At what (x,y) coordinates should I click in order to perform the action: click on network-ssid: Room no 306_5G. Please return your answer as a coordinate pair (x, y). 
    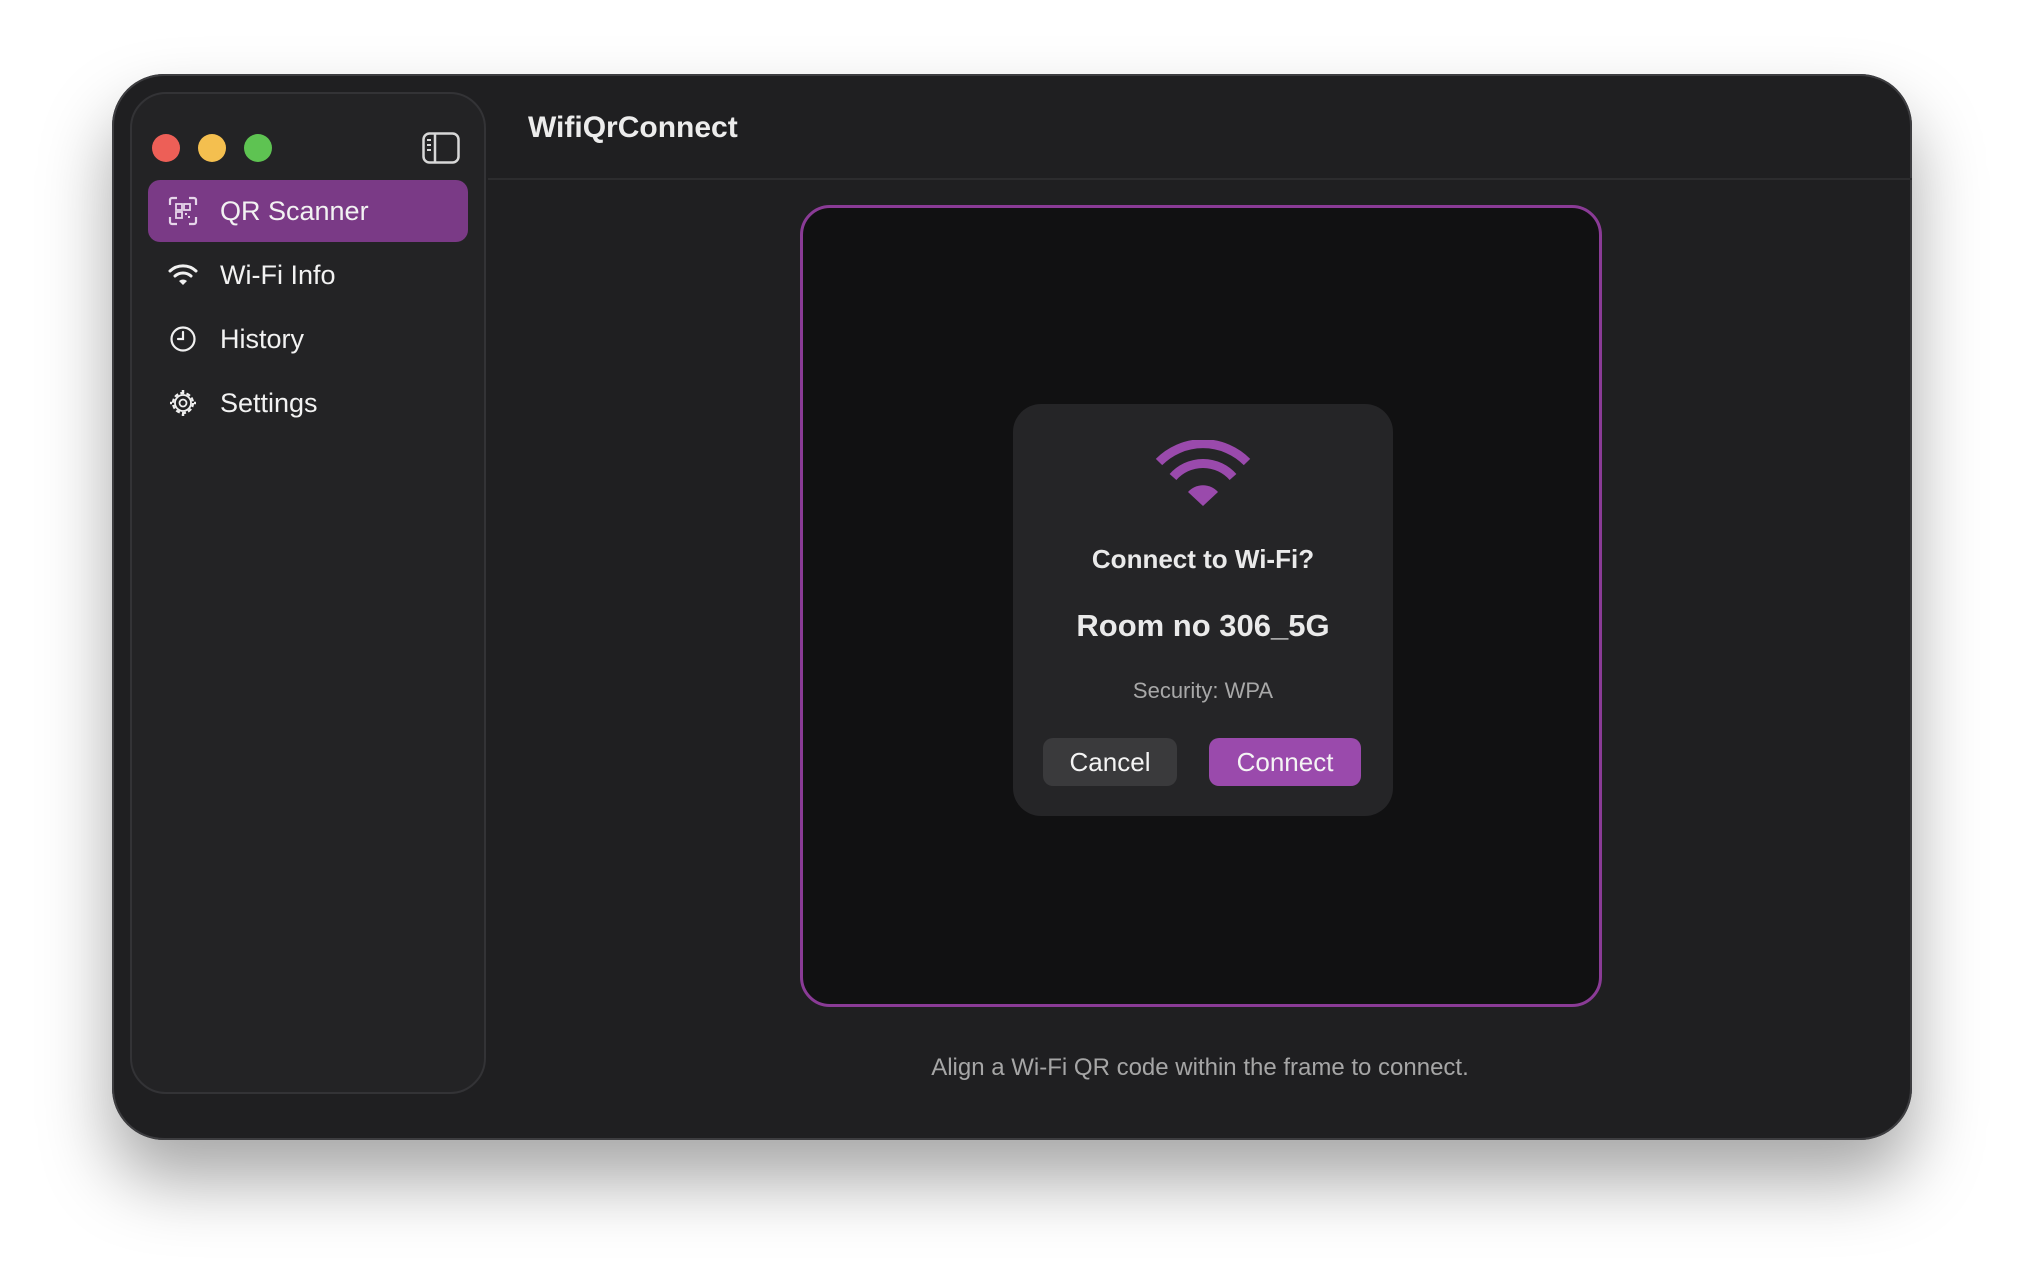
    Looking at the image, I should click on (1203, 625).